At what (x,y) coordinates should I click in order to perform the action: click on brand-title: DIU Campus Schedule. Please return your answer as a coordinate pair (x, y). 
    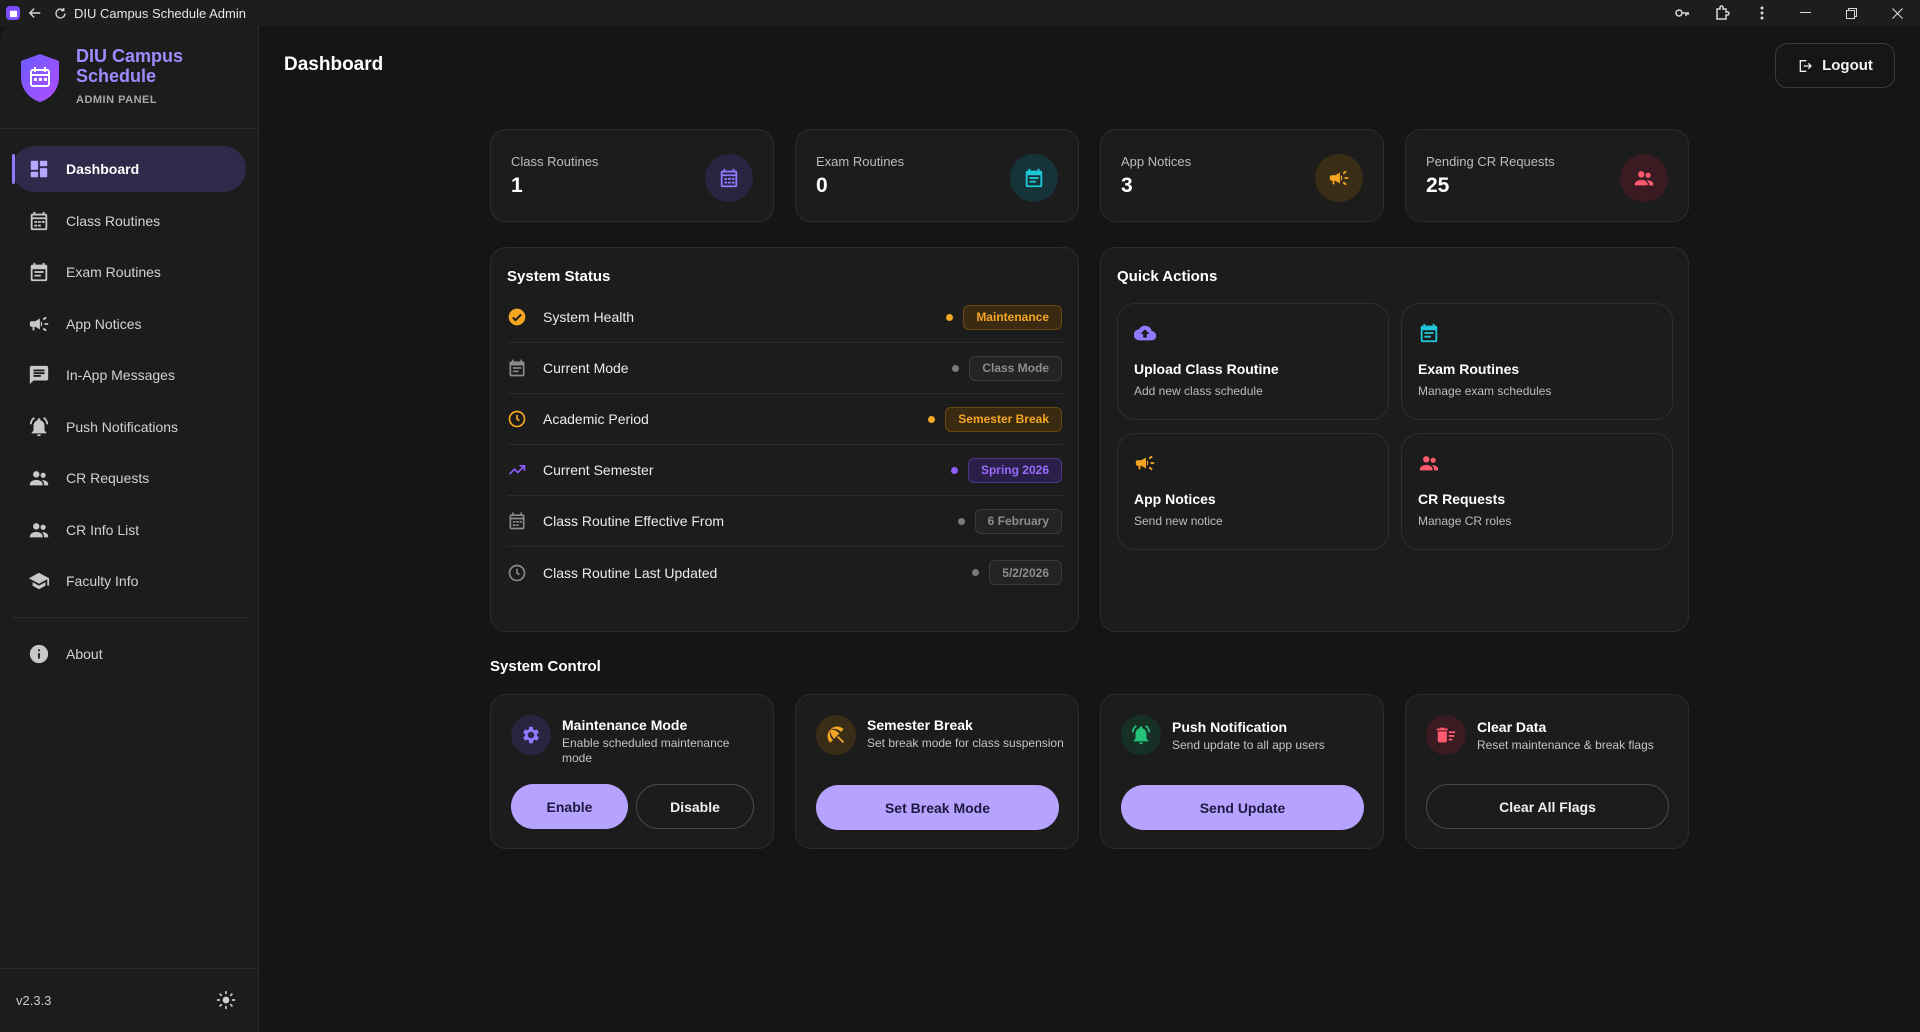
    Looking at the image, I should click on (130, 66).